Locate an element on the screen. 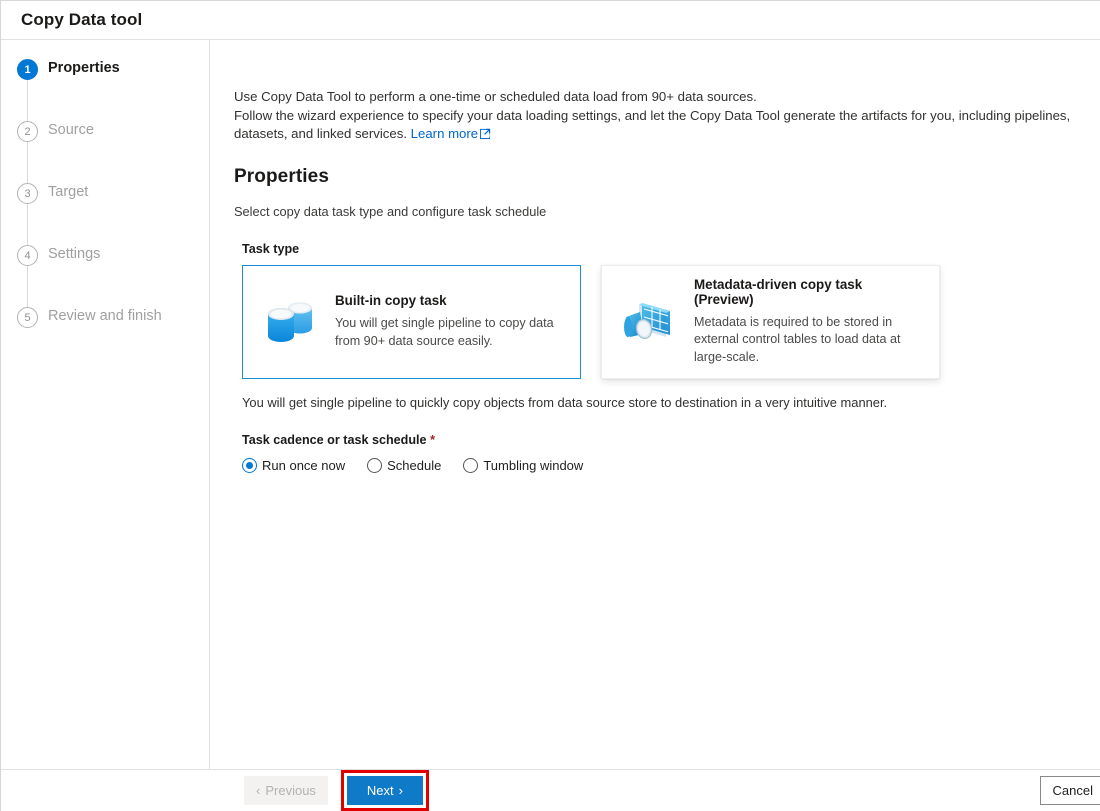 The height and width of the screenshot is (811, 1100). step-number-badge: 2 is located at coordinates (27, 131).